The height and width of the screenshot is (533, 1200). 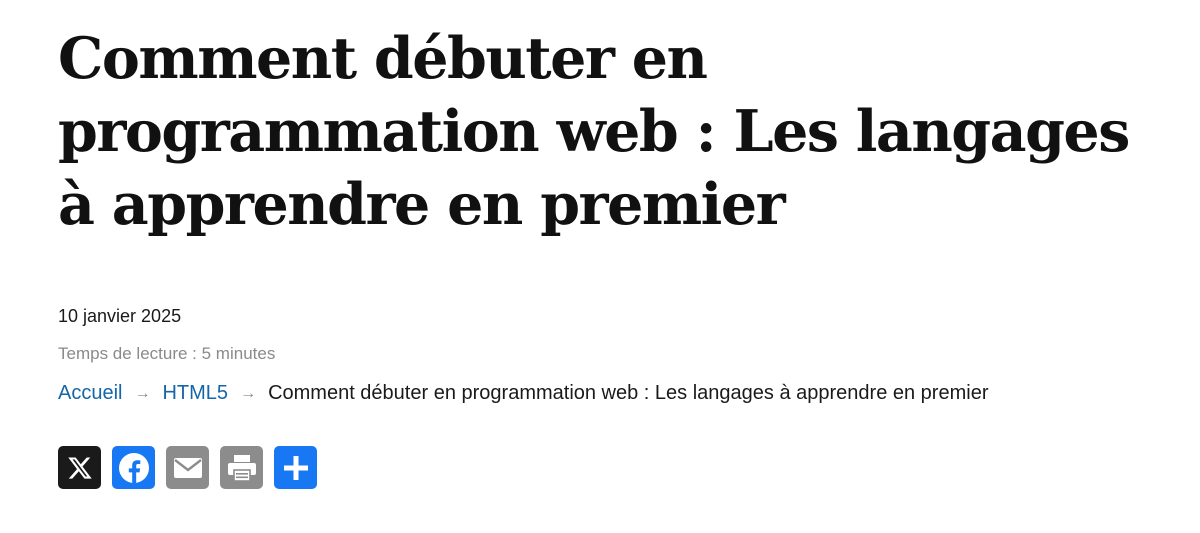 I want to click on x-logo-icon, so click(x=79, y=467).